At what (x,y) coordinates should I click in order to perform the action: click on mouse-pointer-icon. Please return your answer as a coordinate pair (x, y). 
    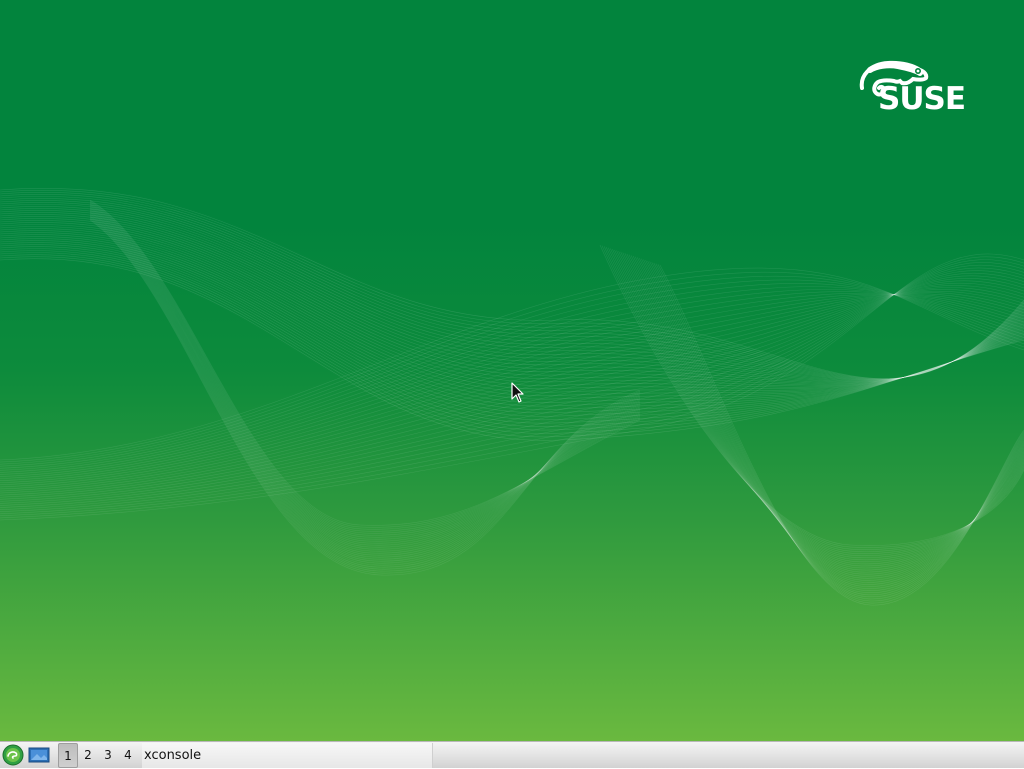
    Looking at the image, I should click on (517, 392).